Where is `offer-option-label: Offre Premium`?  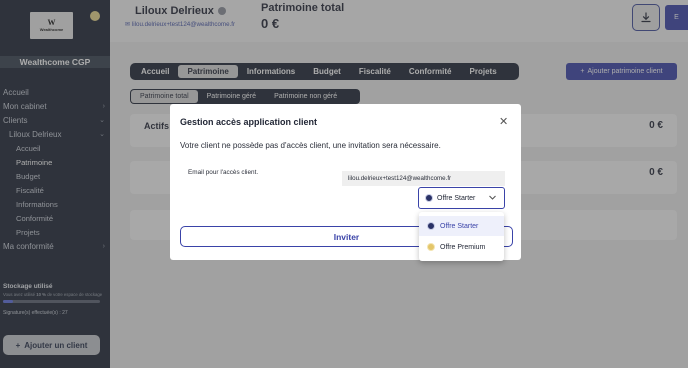
offer-option-label: Offre Premium is located at coordinates (463, 247).